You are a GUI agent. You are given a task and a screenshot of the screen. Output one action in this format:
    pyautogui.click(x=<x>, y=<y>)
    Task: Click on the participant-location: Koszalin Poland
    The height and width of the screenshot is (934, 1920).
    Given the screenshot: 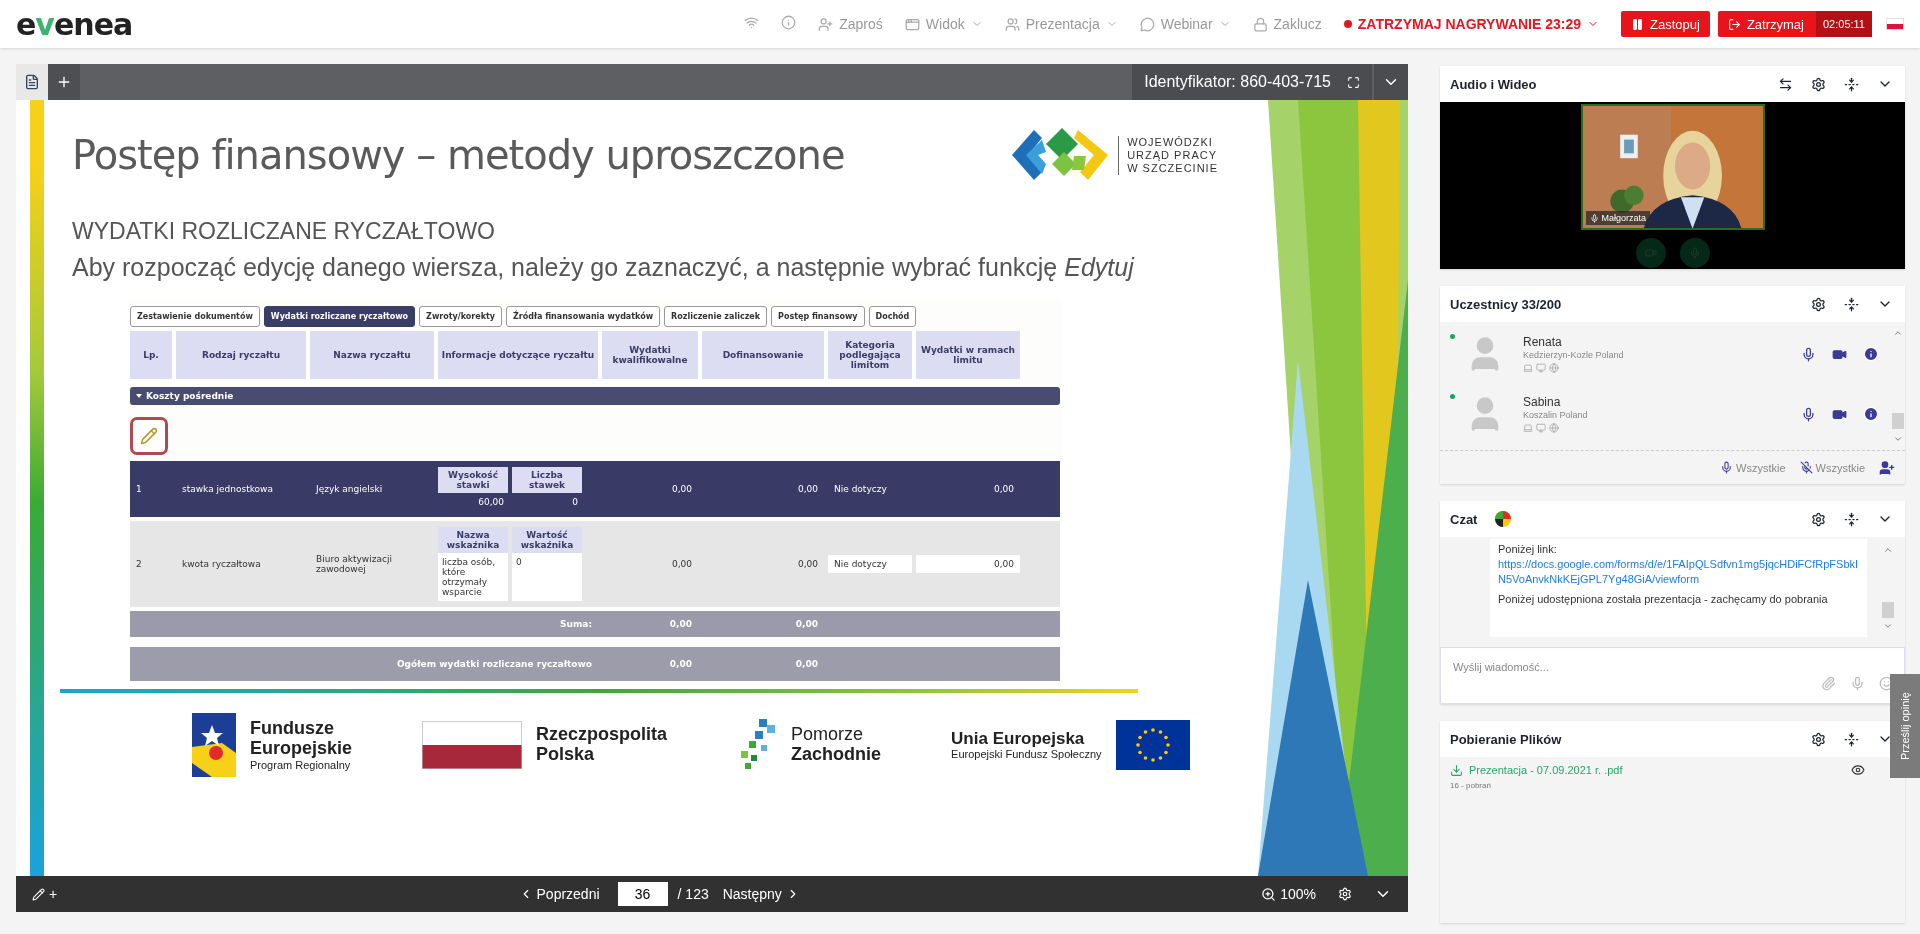 What is the action you would take?
    pyautogui.click(x=1556, y=415)
    